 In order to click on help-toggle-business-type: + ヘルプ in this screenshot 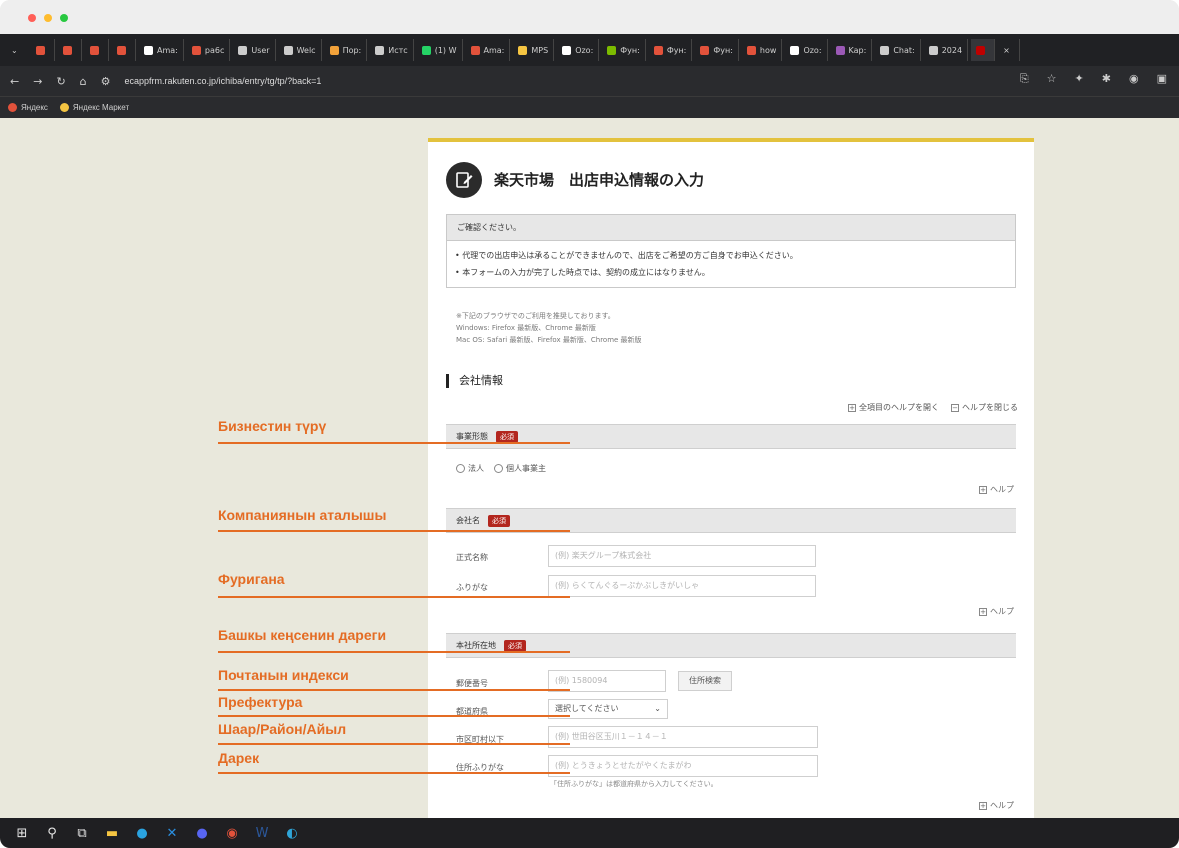, I will do `click(996, 489)`.